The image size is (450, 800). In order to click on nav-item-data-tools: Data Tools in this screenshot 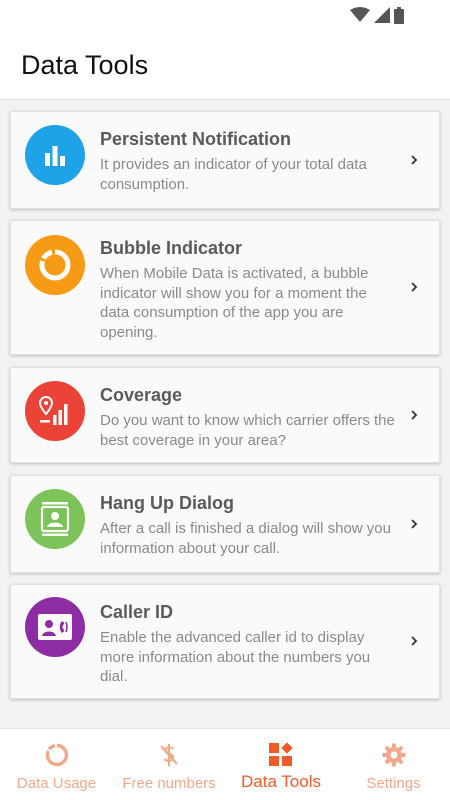, I will do `click(281, 764)`.